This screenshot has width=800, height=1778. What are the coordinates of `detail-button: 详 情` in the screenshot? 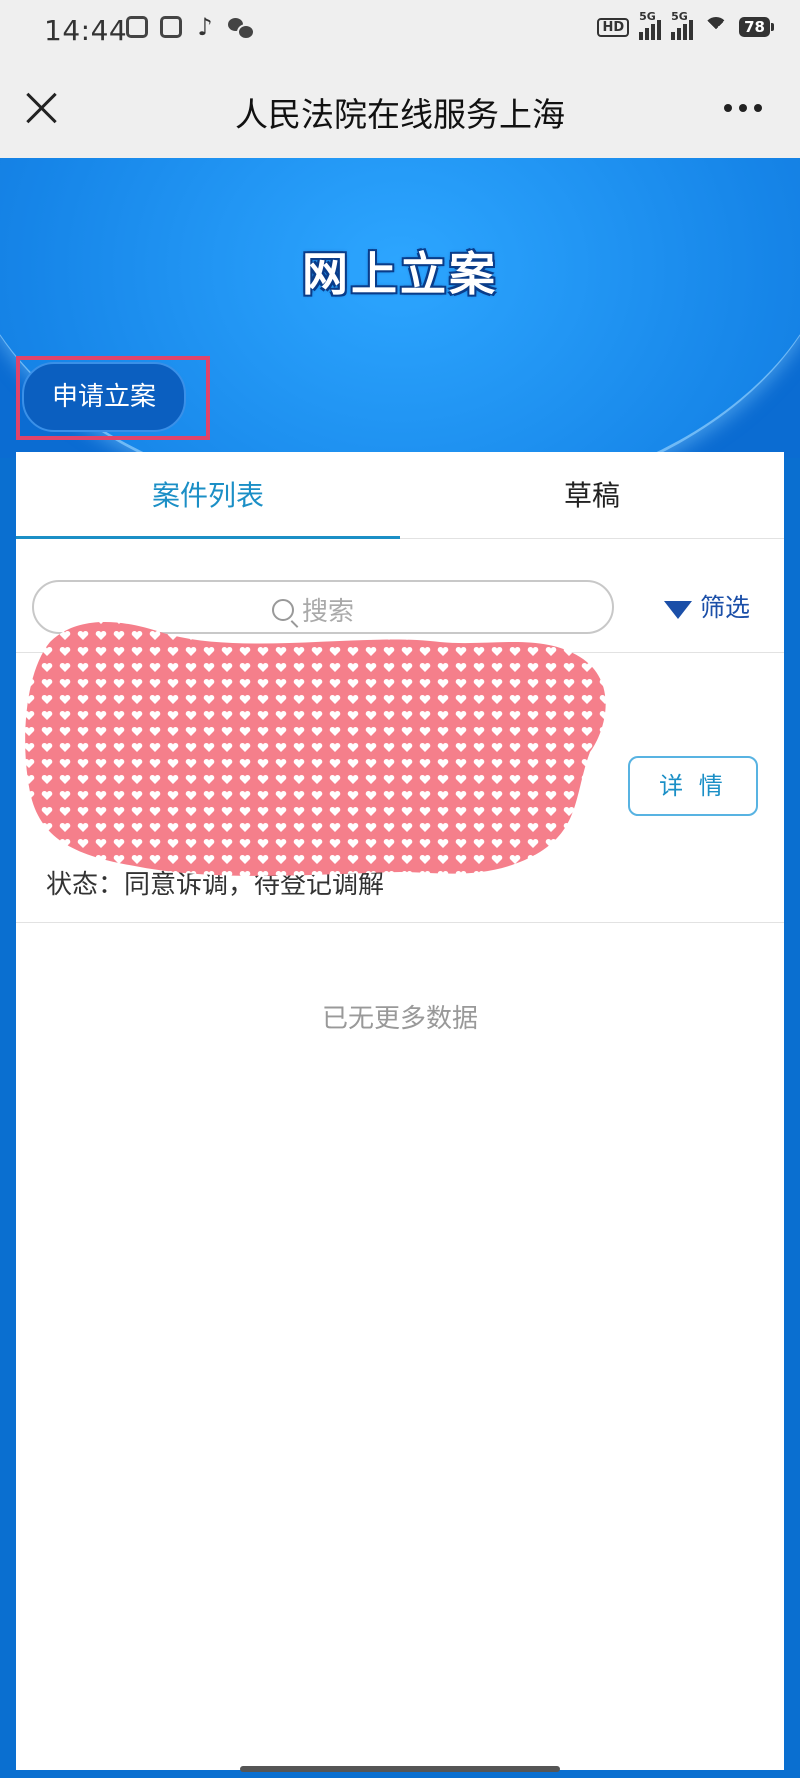 It's located at (693, 786).